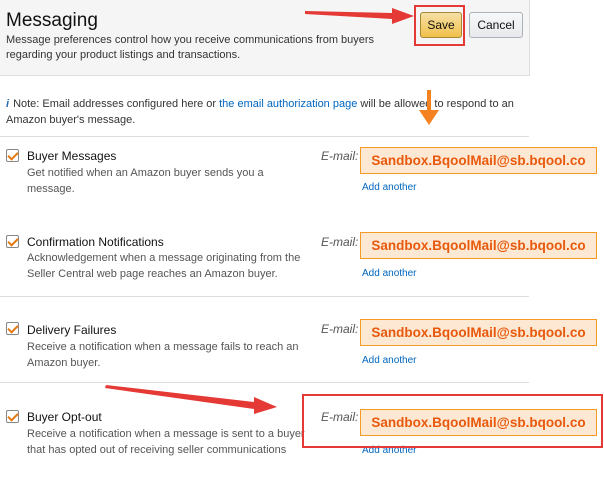 Image resolution: width=604 pixels, height=479 pixels. I want to click on buyer-opt-out-checkbox, so click(12, 416).